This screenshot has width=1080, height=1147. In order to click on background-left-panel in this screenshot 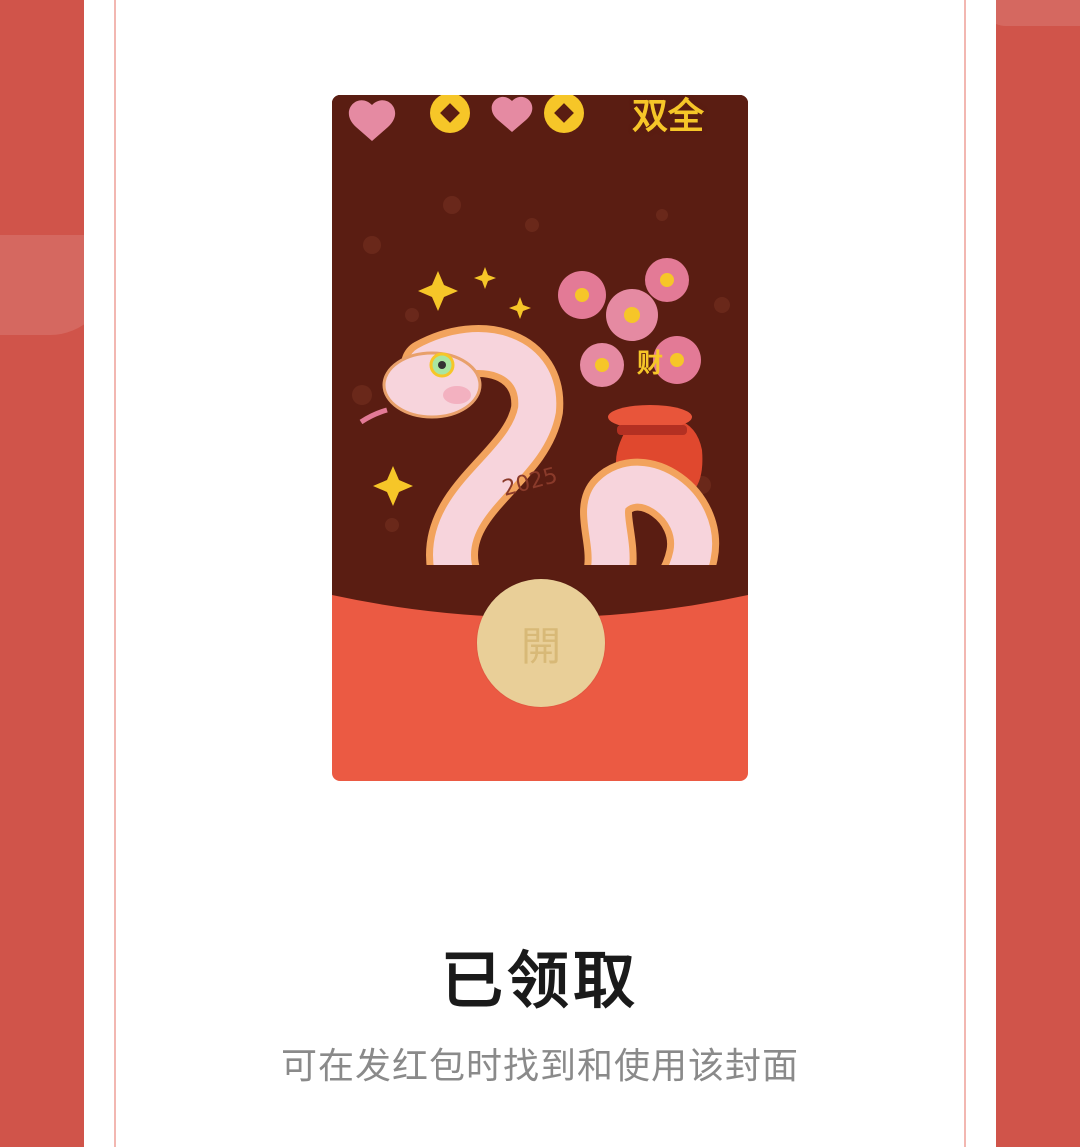, I will do `click(55, 573)`.